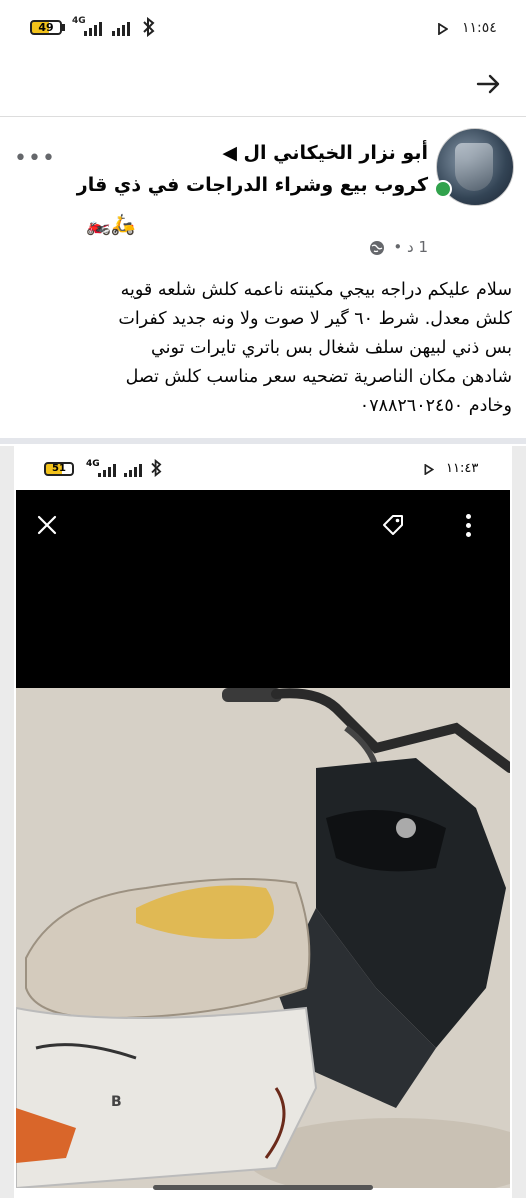  Describe the element at coordinates (376, 247) in the screenshot. I see `globe-icon` at that location.